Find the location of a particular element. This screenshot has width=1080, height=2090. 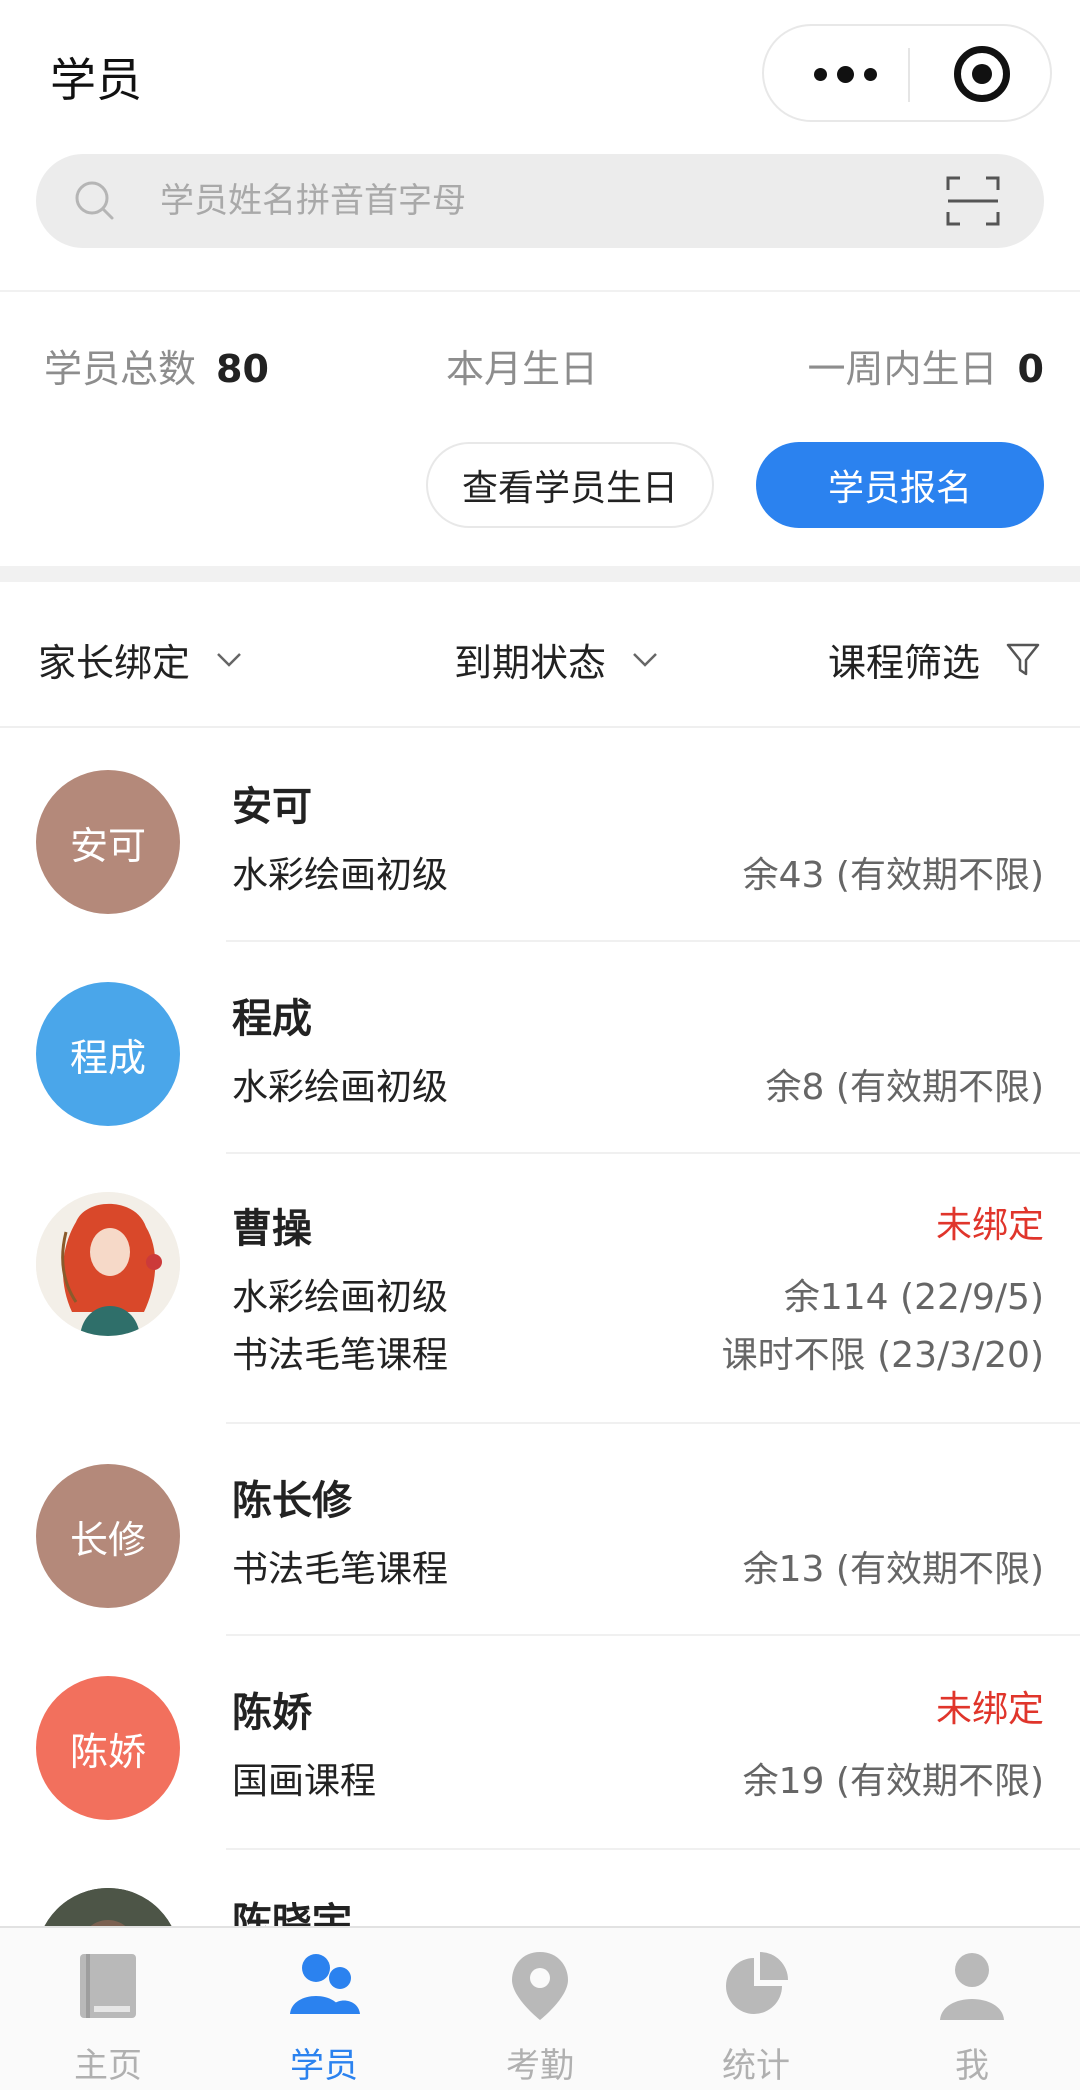

student-name: 程成 is located at coordinates (272, 1019).